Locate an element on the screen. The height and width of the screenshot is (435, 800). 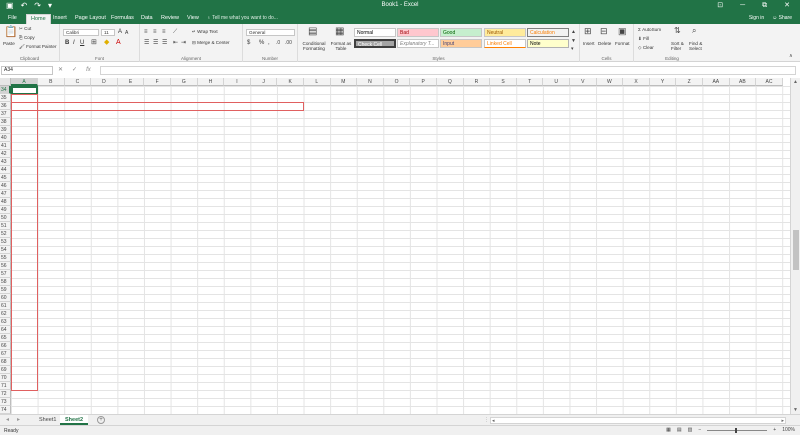
comma-button: , is located at coordinates (269, 43).